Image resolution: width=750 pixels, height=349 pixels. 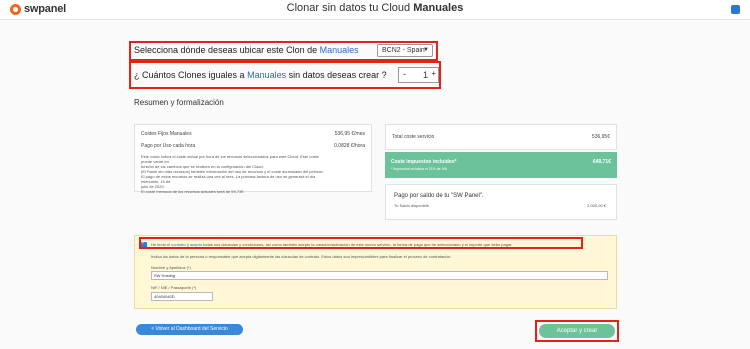 I want to click on location-select-value: BCN2 - Spain, so click(x=403, y=50).